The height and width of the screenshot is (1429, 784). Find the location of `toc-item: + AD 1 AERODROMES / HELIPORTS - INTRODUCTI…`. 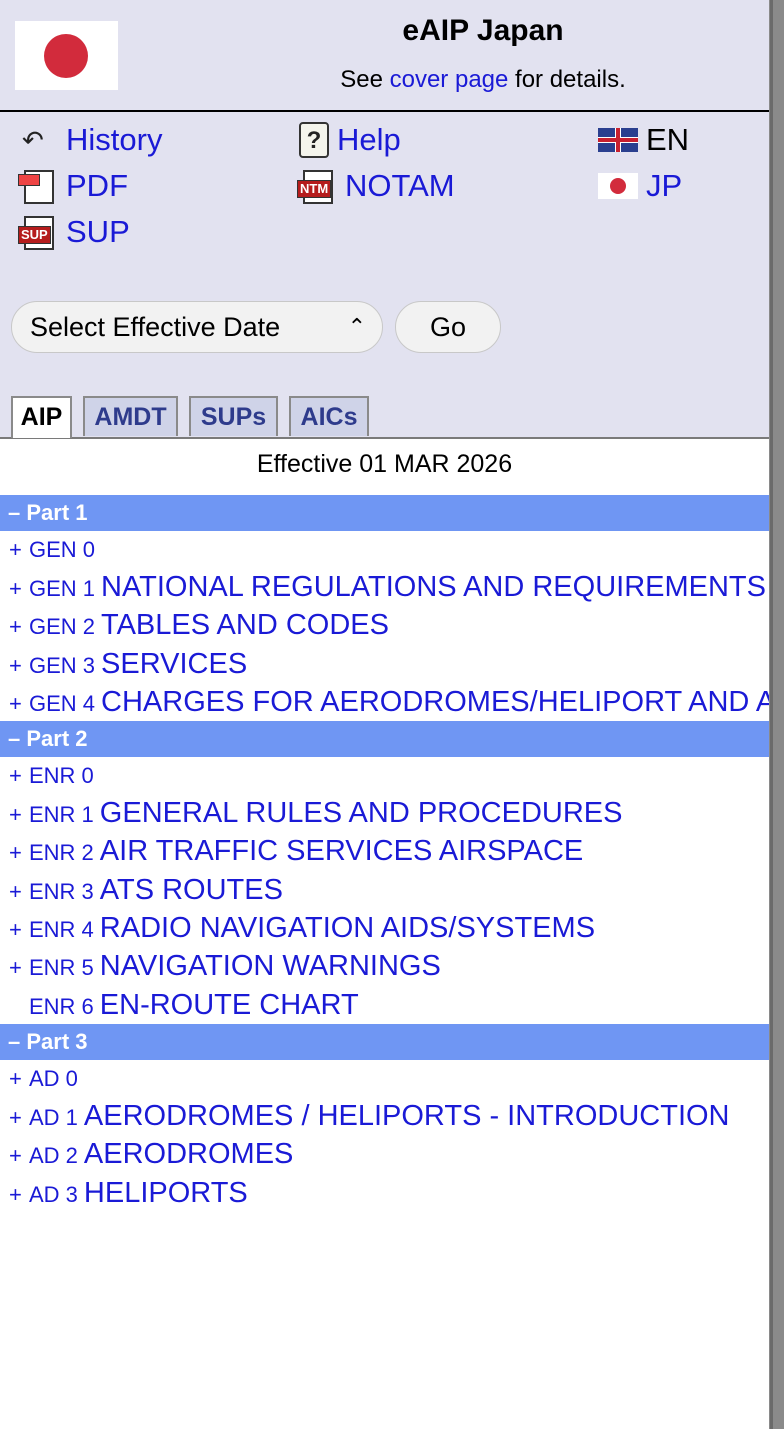

toc-item: + AD 1 AERODROMES / HELIPORTS - INTRODUCTI… is located at coordinates (384, 1116).